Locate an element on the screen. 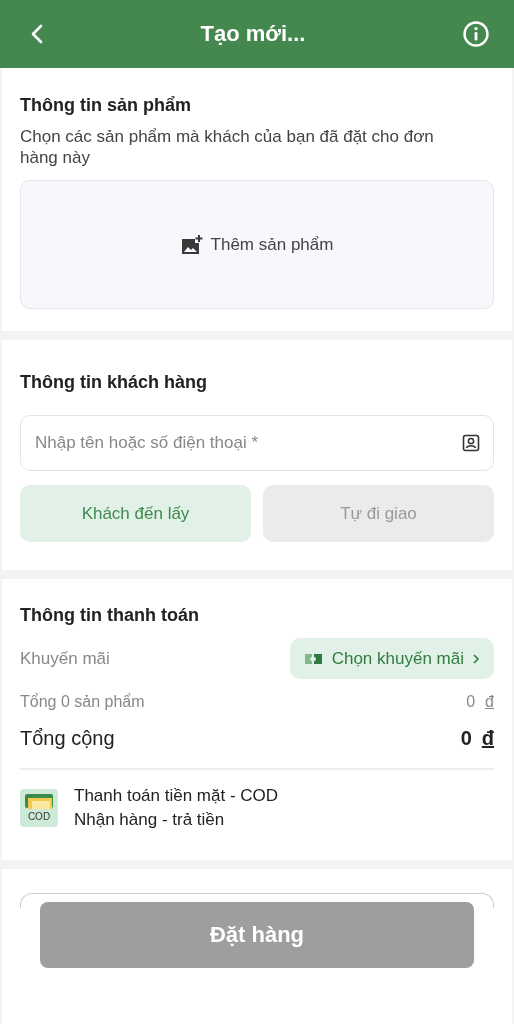 The image size is (514, 1024). add-product-button: Thêm sản phẩm is located at coordinates (257, 244).